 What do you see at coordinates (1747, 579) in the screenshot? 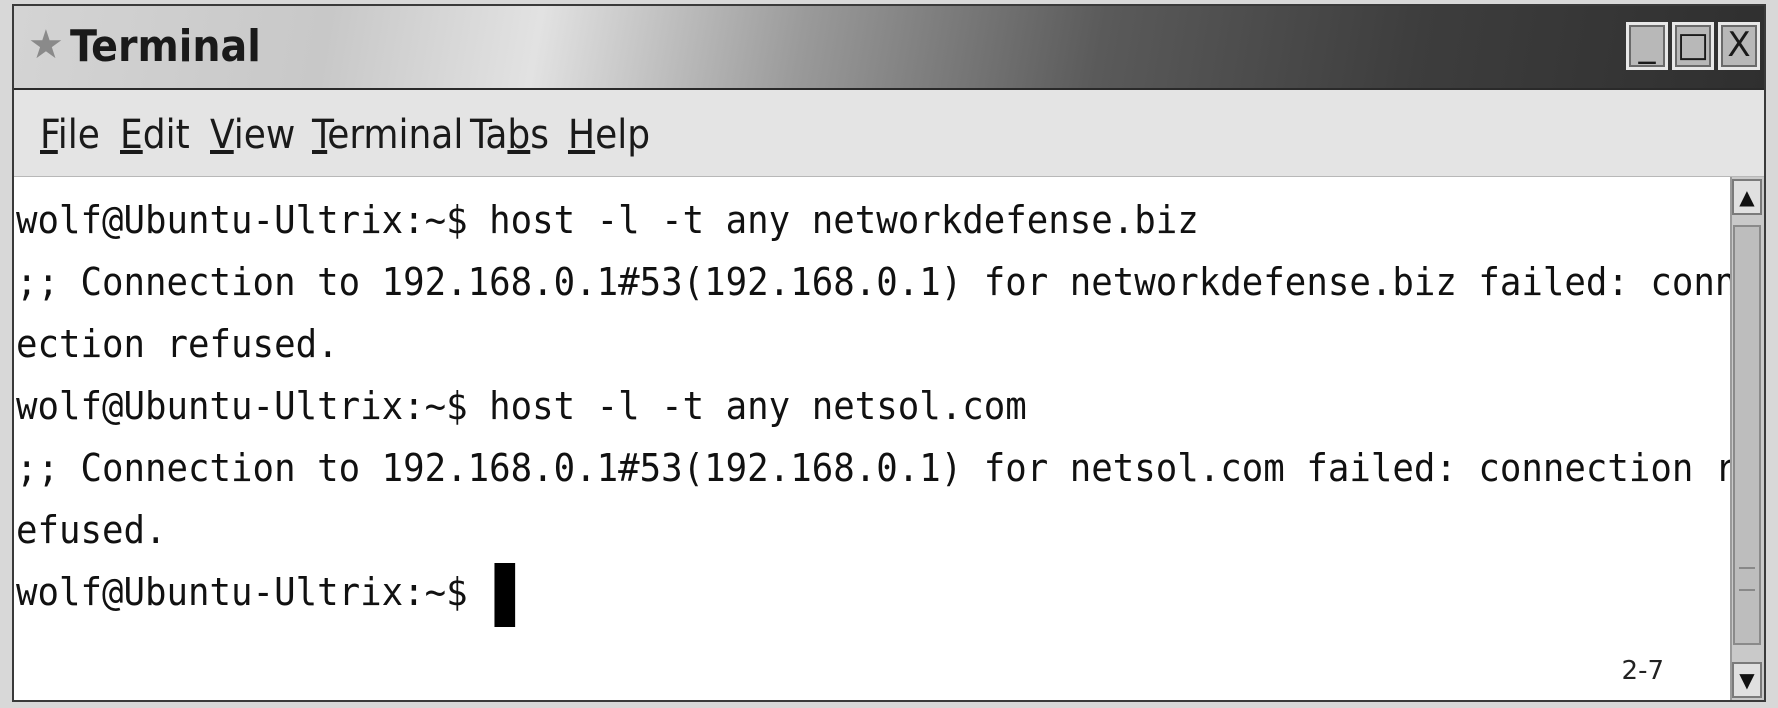
I see `grip-icon` at bounding box center [1747, 579].